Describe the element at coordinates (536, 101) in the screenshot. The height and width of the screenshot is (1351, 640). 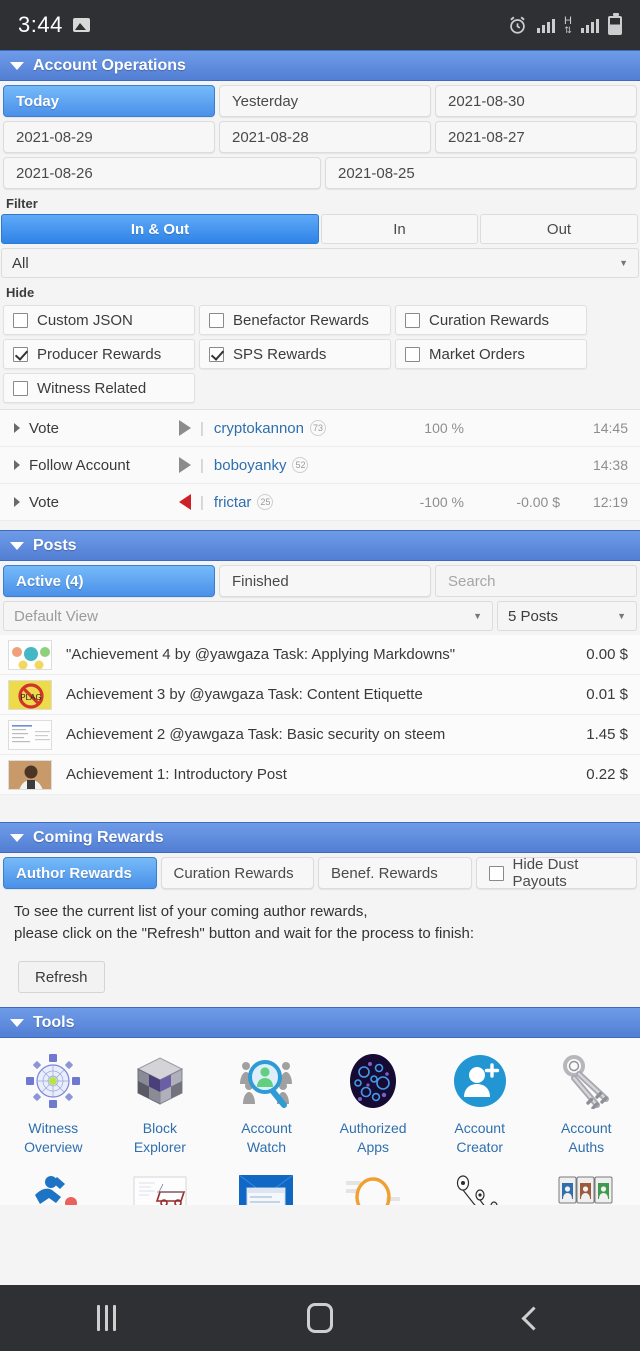
I see `date-tab-2021-08-30: 2021-08-30` at that location.